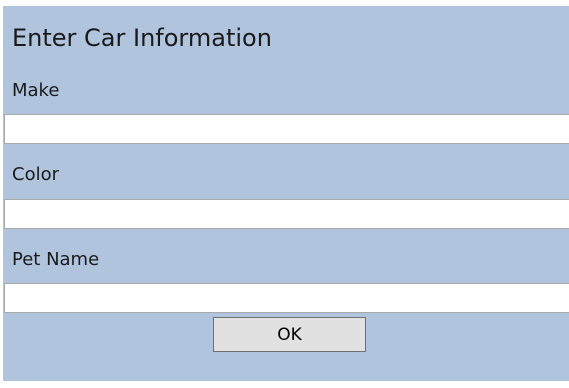  Describe the element at coordinates (286, 214) in the screenshot. I see `color-input` at that location.